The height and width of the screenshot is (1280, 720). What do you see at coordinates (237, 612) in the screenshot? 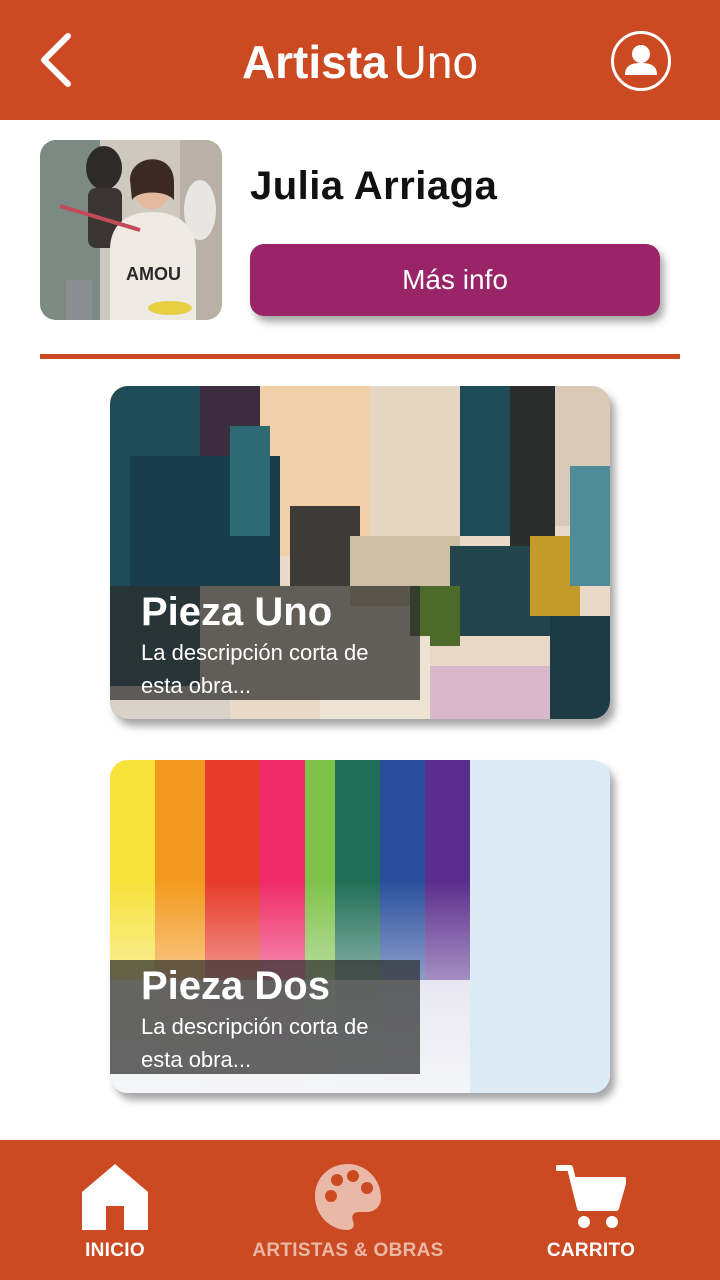
I see `artwork-title: Pieza Uno` at bounding box center [237, 612].